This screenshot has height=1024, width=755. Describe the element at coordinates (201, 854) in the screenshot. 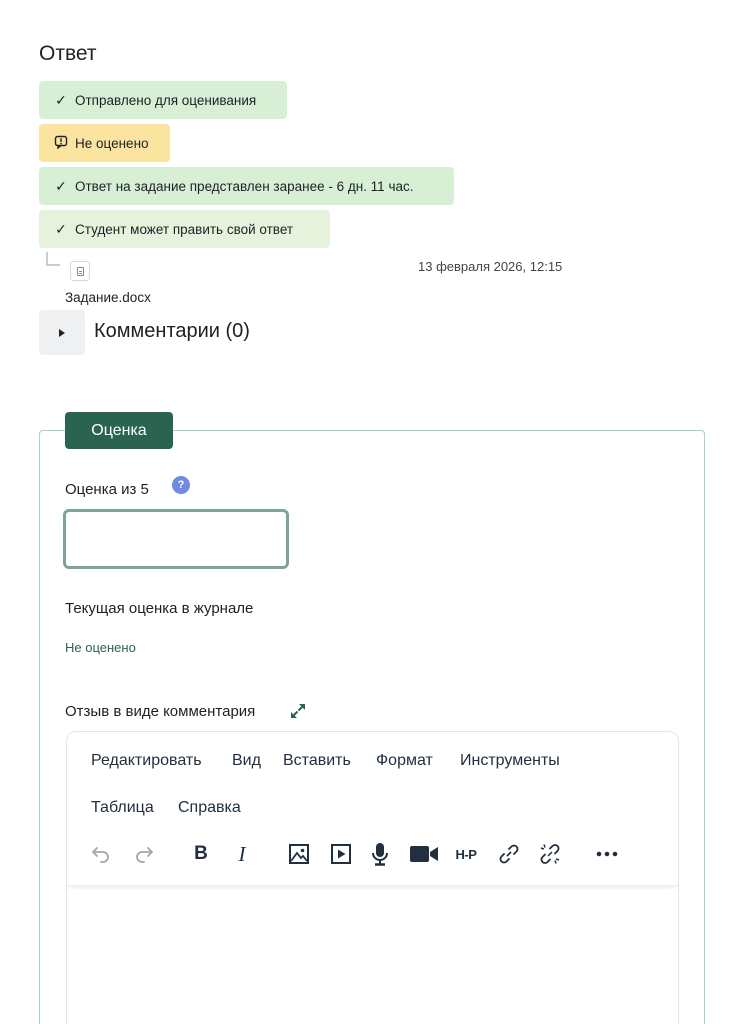

I see `bold-button: B` at that location.